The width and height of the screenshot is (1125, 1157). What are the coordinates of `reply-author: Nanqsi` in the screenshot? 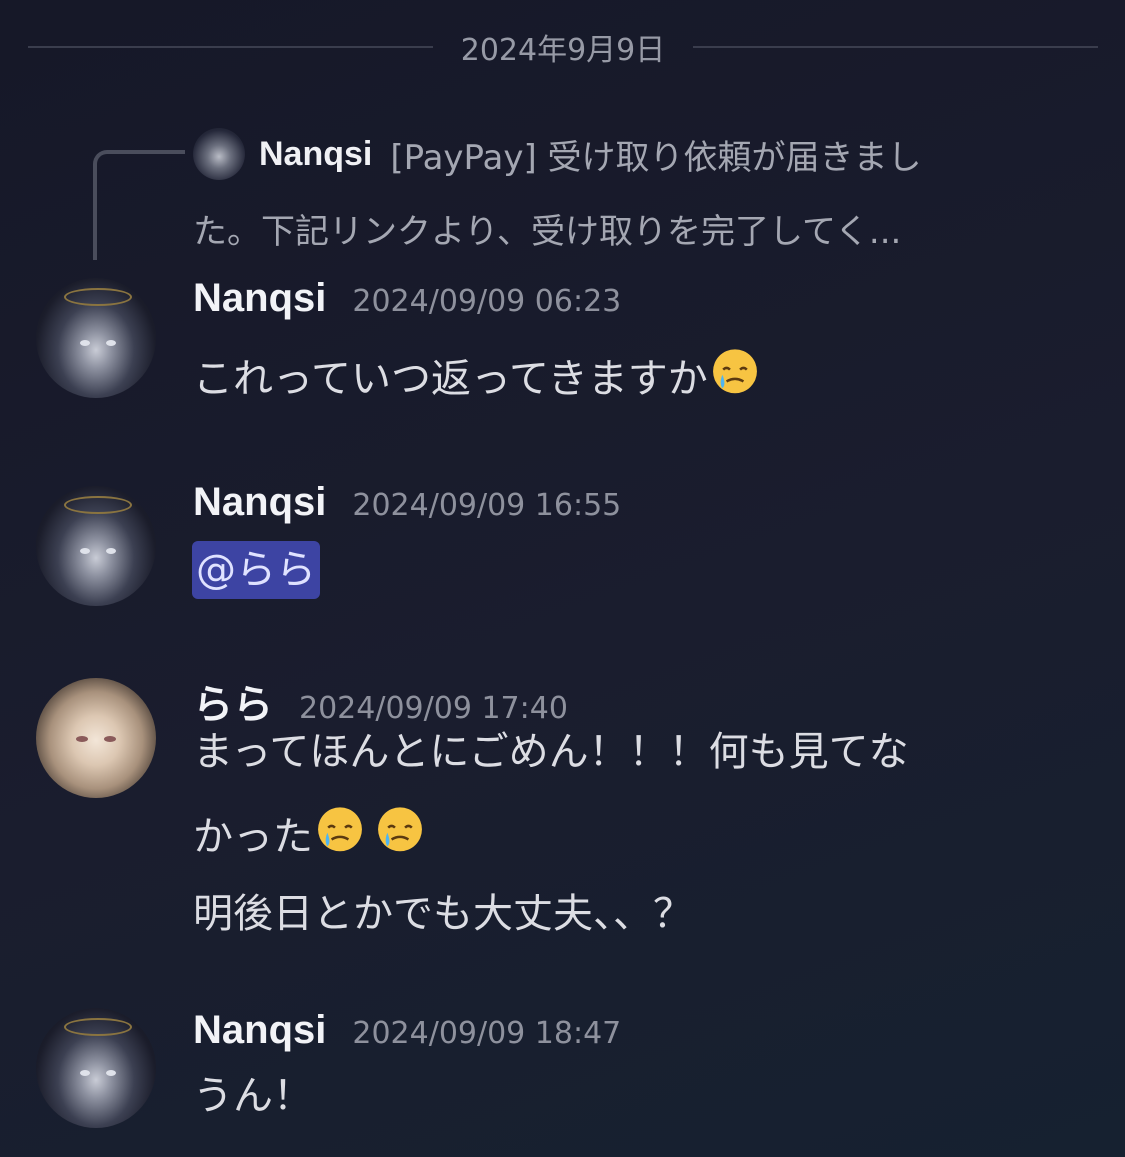 It's located at (315, 154).